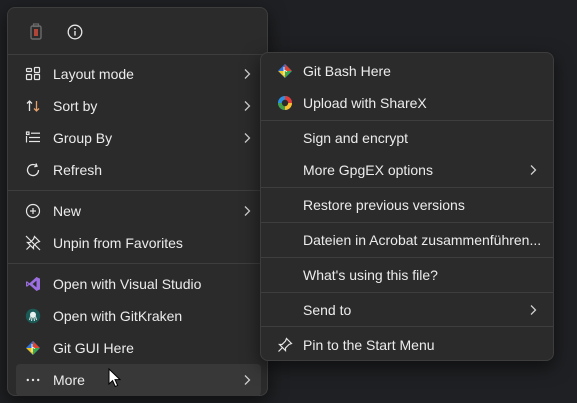 The height and width of the screenshot is (403, 577). Describe the element at coordinates (285, 345) in the screenshot. I see `pin-icon` at that location.